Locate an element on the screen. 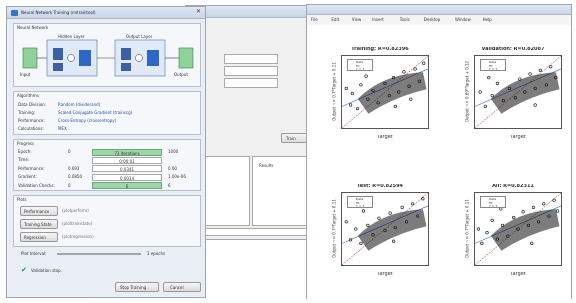  menu-item: Insert is located at coordinates (377, 19).